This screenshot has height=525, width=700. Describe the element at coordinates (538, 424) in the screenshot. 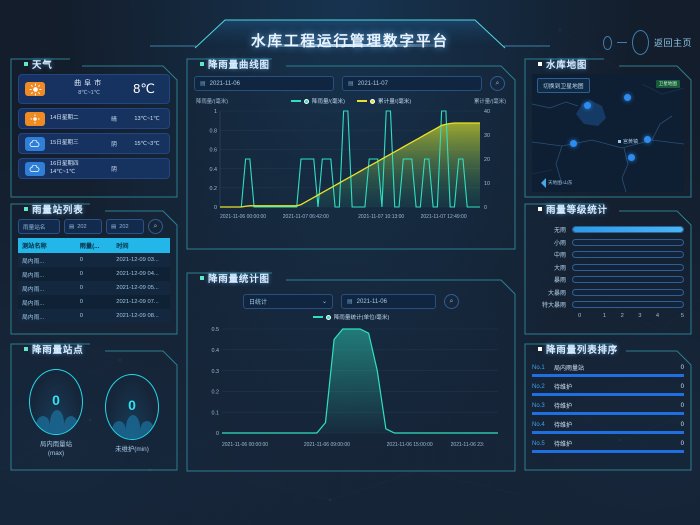

I see `rank-number: No.4` at that location.